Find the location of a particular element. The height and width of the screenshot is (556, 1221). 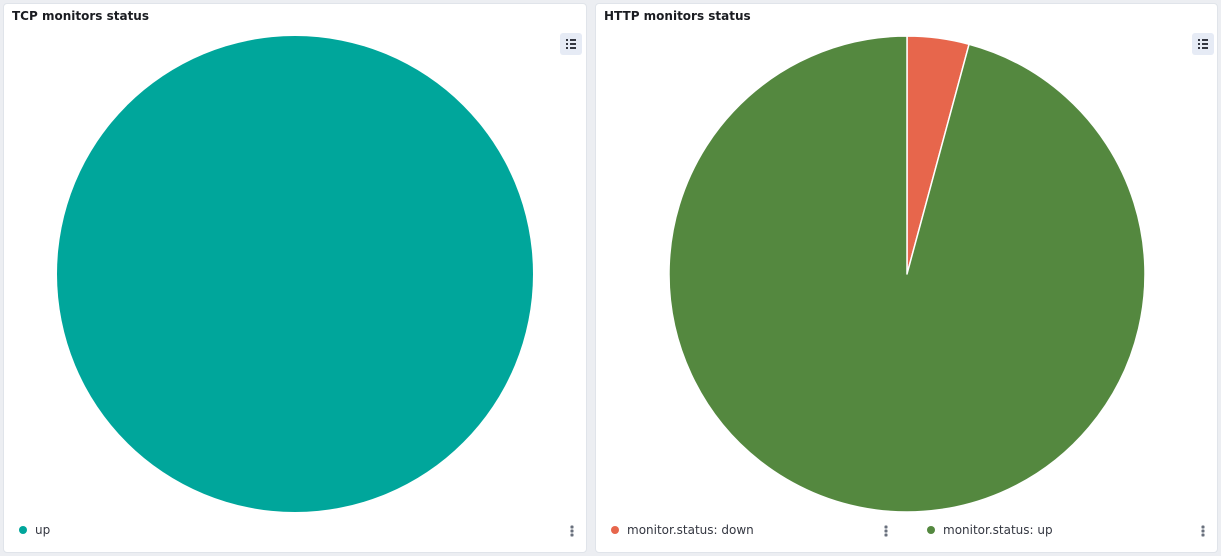

legend-item-up: up is located at coordinates (34, 530).